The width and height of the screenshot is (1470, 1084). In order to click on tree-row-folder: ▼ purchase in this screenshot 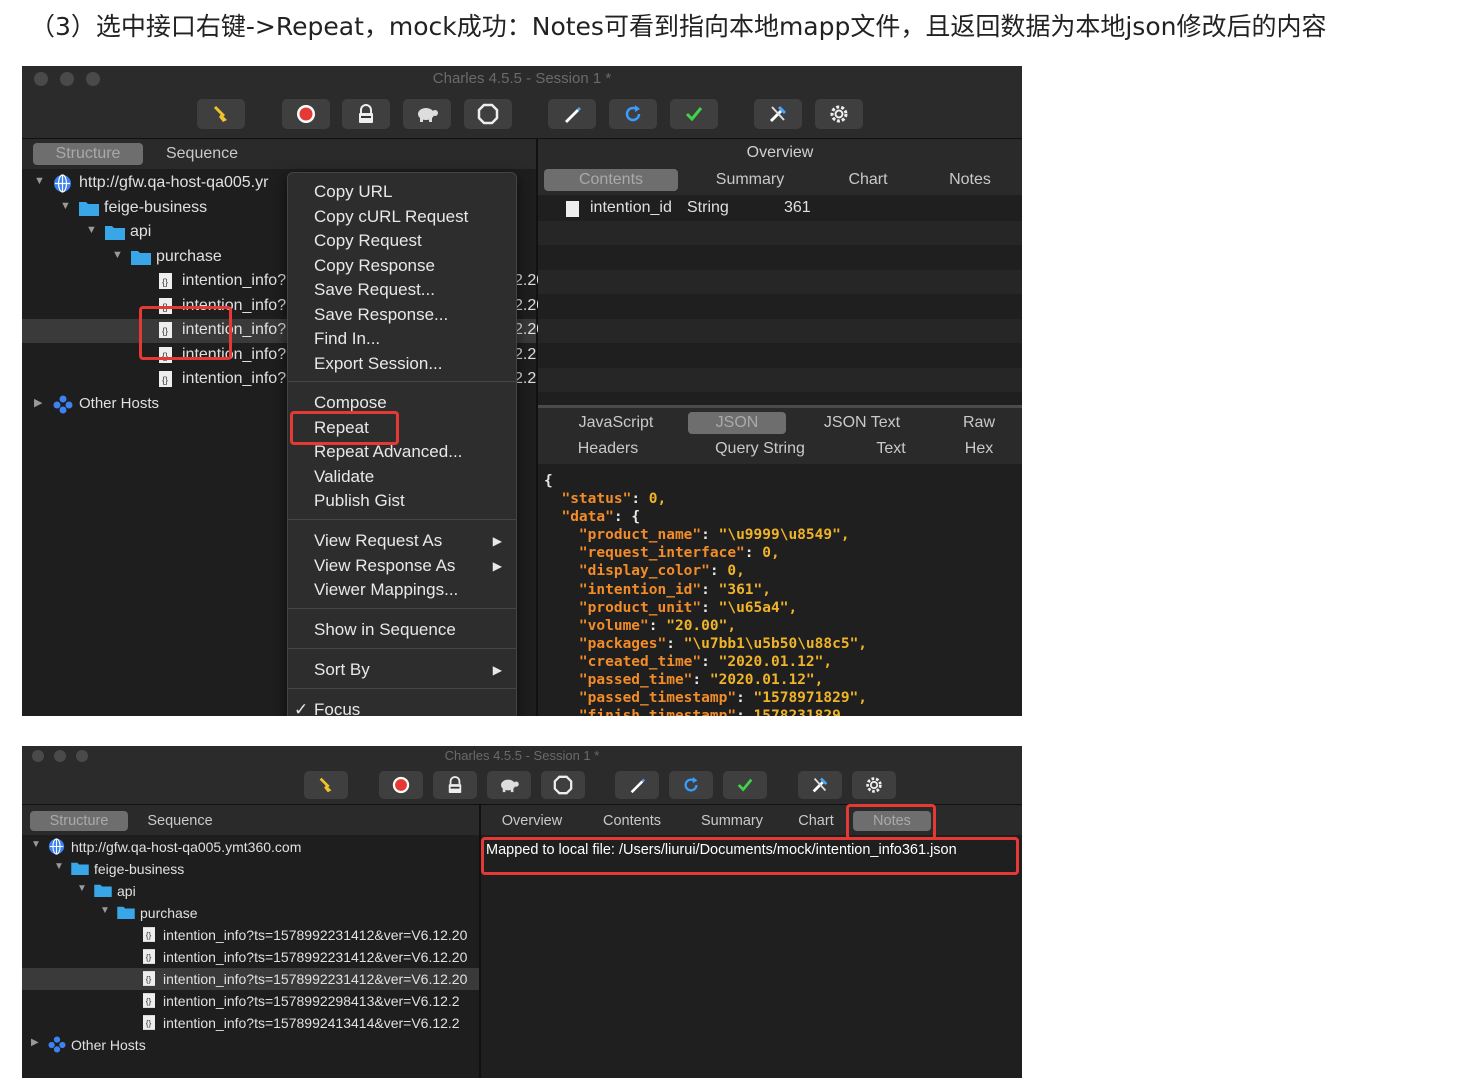, I will do `click(250, 913)`.